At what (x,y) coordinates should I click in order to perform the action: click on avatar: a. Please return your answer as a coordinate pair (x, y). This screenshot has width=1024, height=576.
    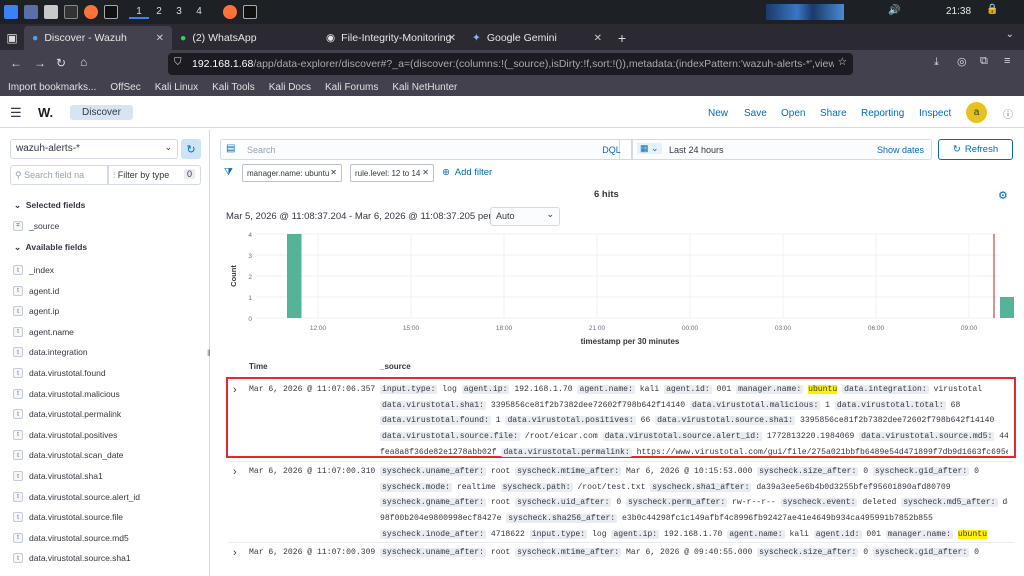
    Looking at the image, I should click on (976, 112).